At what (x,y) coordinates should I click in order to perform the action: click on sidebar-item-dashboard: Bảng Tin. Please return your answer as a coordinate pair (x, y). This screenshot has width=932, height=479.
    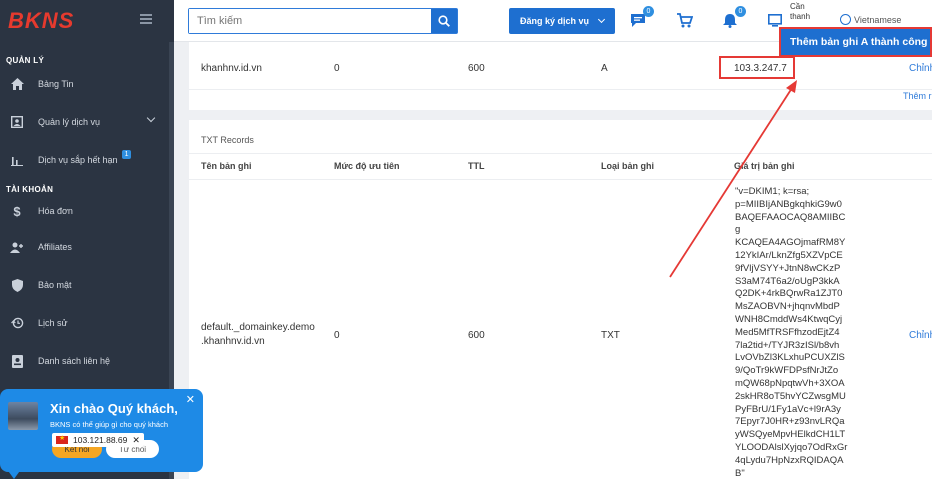
    Looking at the image, I should click on (87, 84).